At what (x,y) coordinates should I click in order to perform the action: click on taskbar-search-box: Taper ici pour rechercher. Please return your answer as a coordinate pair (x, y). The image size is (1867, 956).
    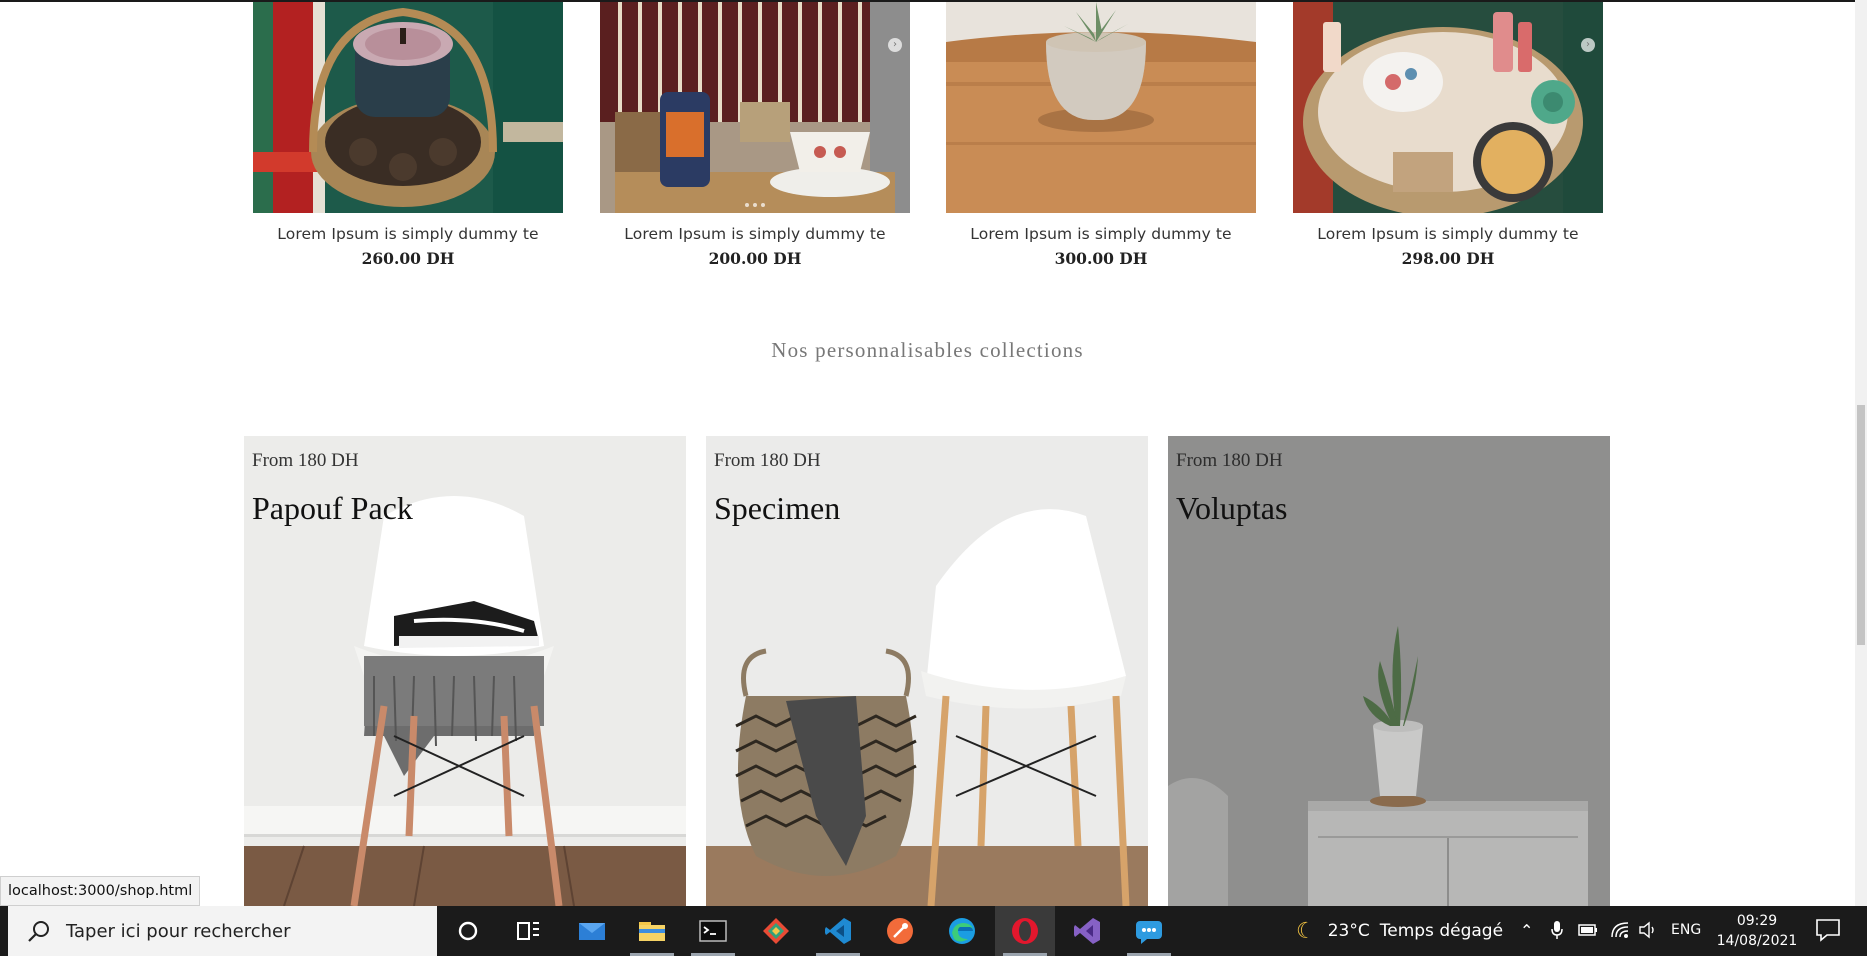
    Looking at the image, I should click on (222, 931).